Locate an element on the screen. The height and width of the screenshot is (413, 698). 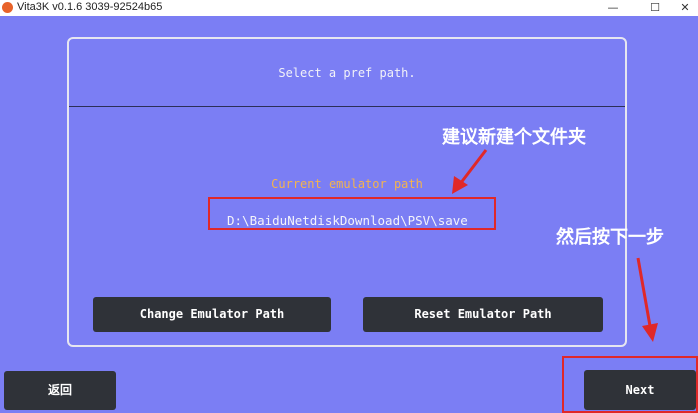
annotation-press-next: 然后按下一步 is located at coordinates (610, 237).